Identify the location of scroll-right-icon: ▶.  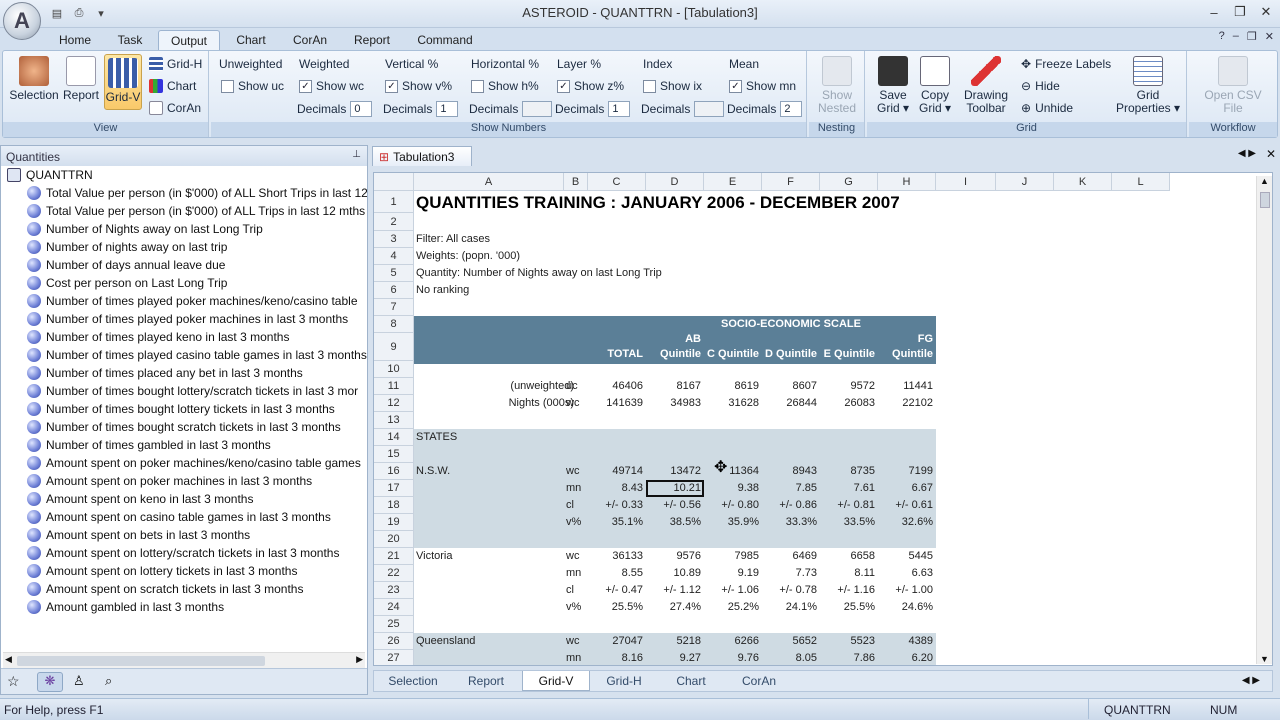
(359, 659).